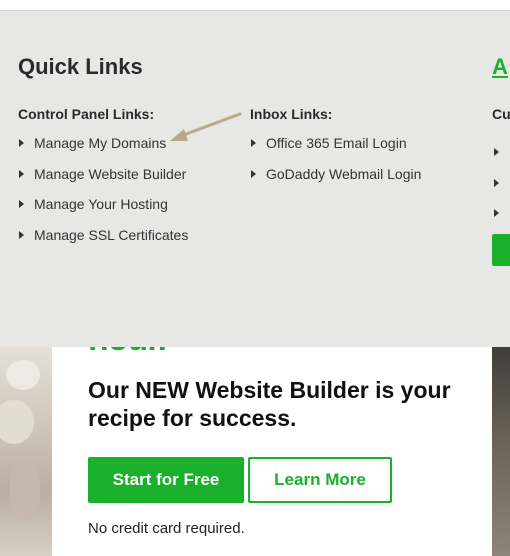 This screenshot has width=510, height=556. I want to click on control-panel-links-heading: Control Panel Links:, so click(86, 114).